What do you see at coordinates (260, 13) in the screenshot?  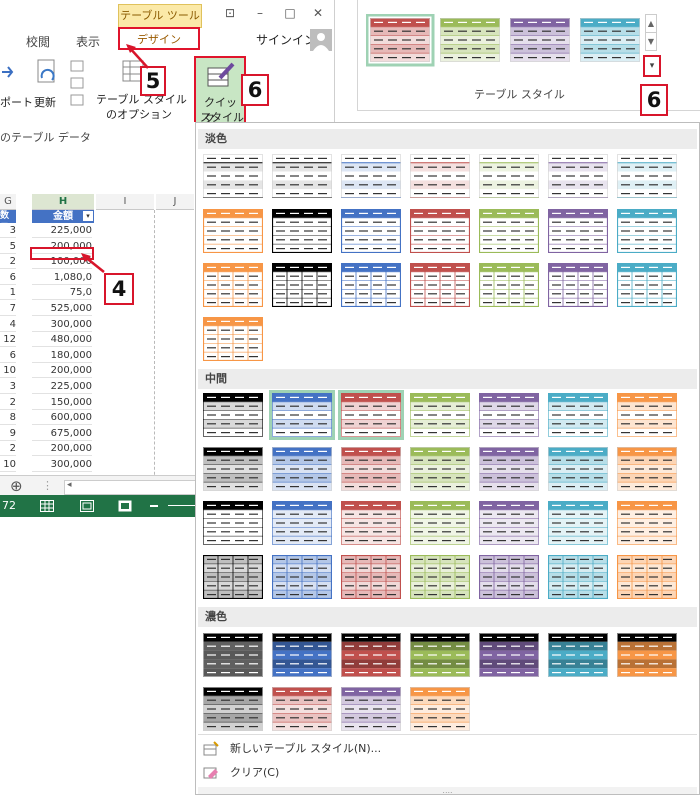 I see `minimize-icon: –` at bounding box center [260, 13].